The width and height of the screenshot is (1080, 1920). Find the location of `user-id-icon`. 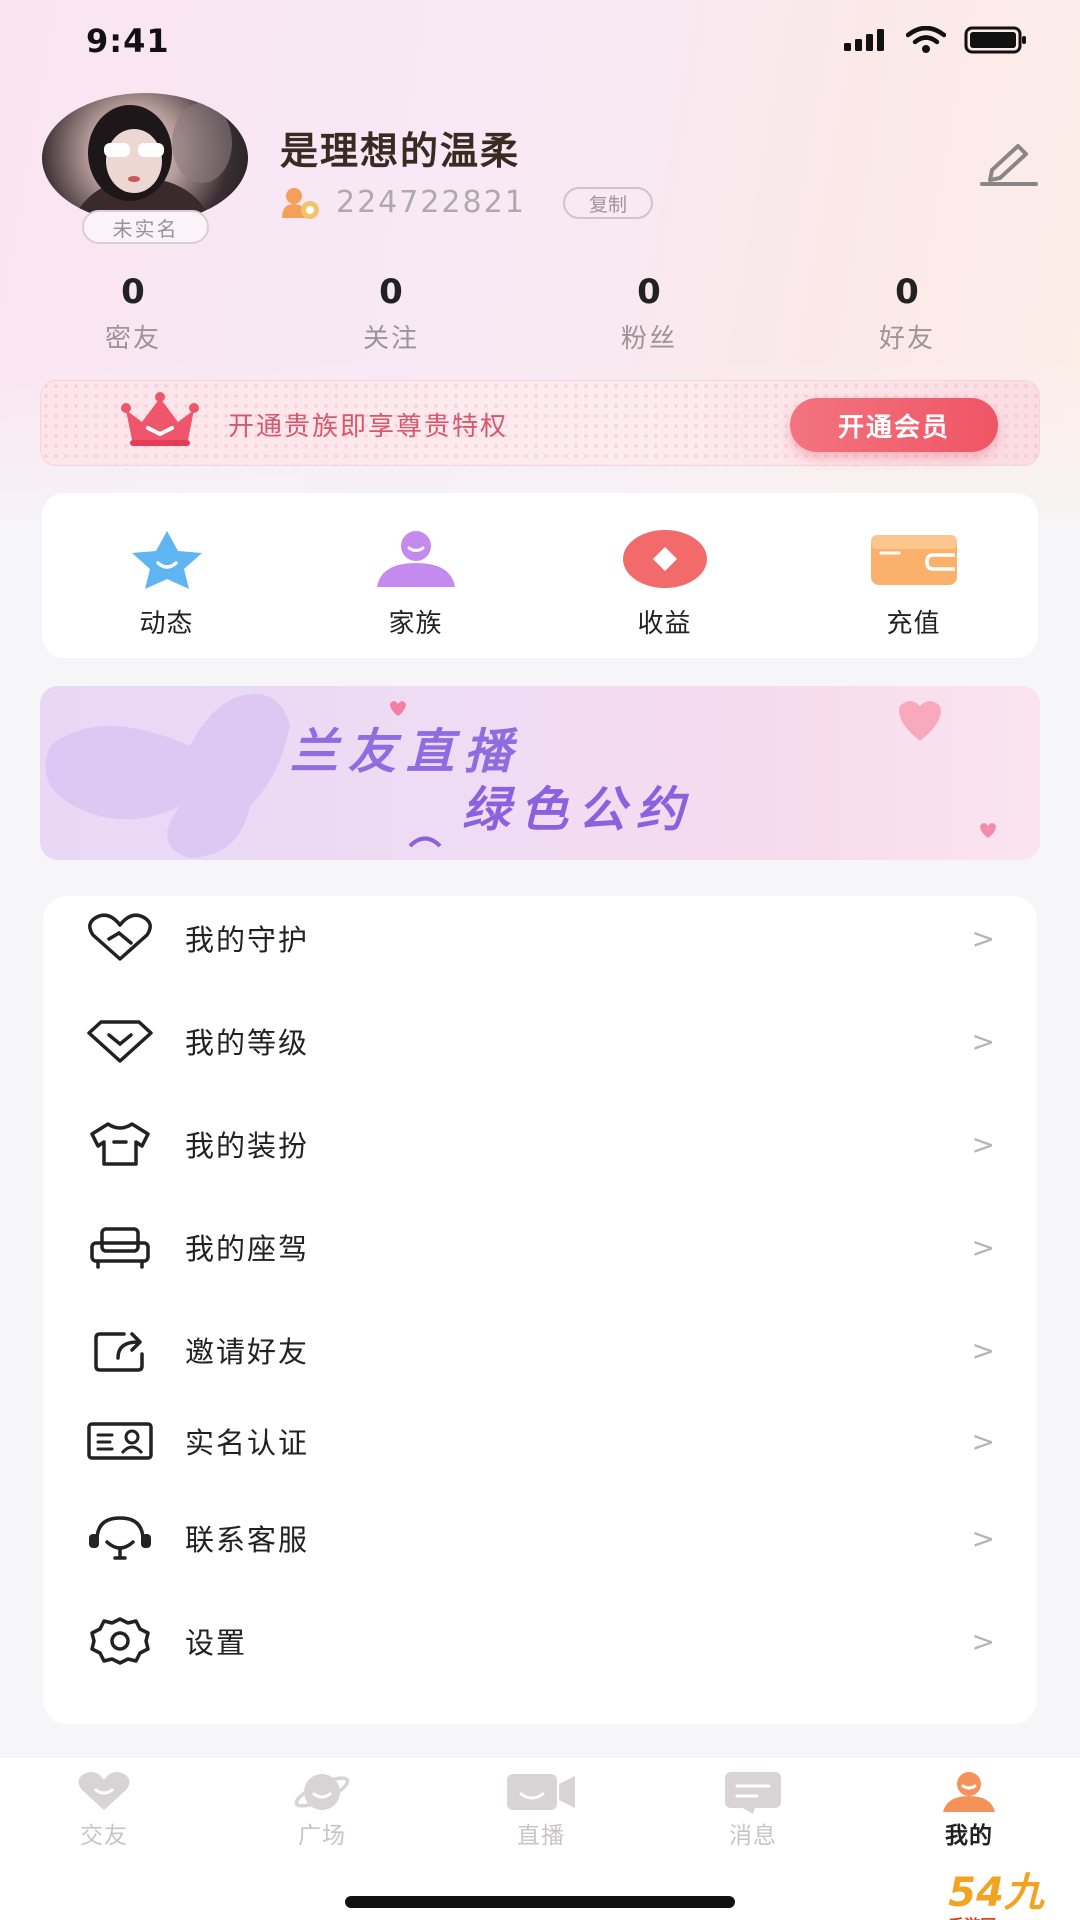

user-id-icon is located at coordinates (300, 203).